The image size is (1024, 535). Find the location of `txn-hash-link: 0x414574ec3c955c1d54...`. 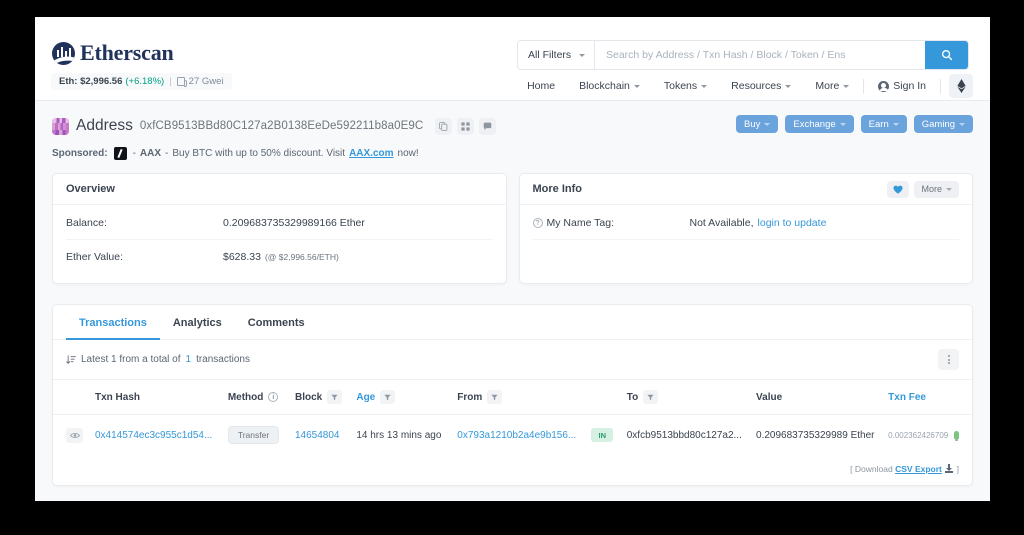

txn-hash-link: 0x414574ec3c955c1d54... is located at coordinates (153, 435).